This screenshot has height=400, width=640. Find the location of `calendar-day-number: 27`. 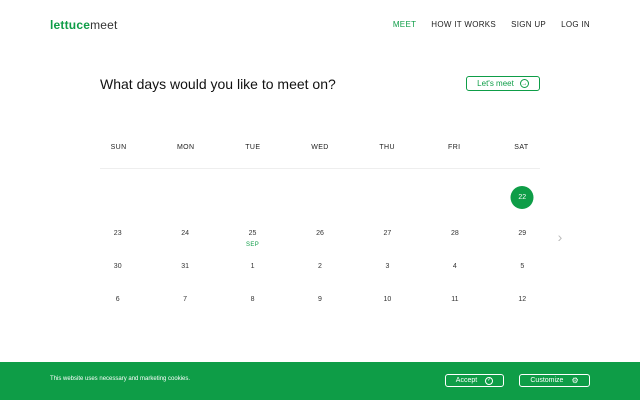

calendar-day-number: 27 is located at coordinates (387, 233).